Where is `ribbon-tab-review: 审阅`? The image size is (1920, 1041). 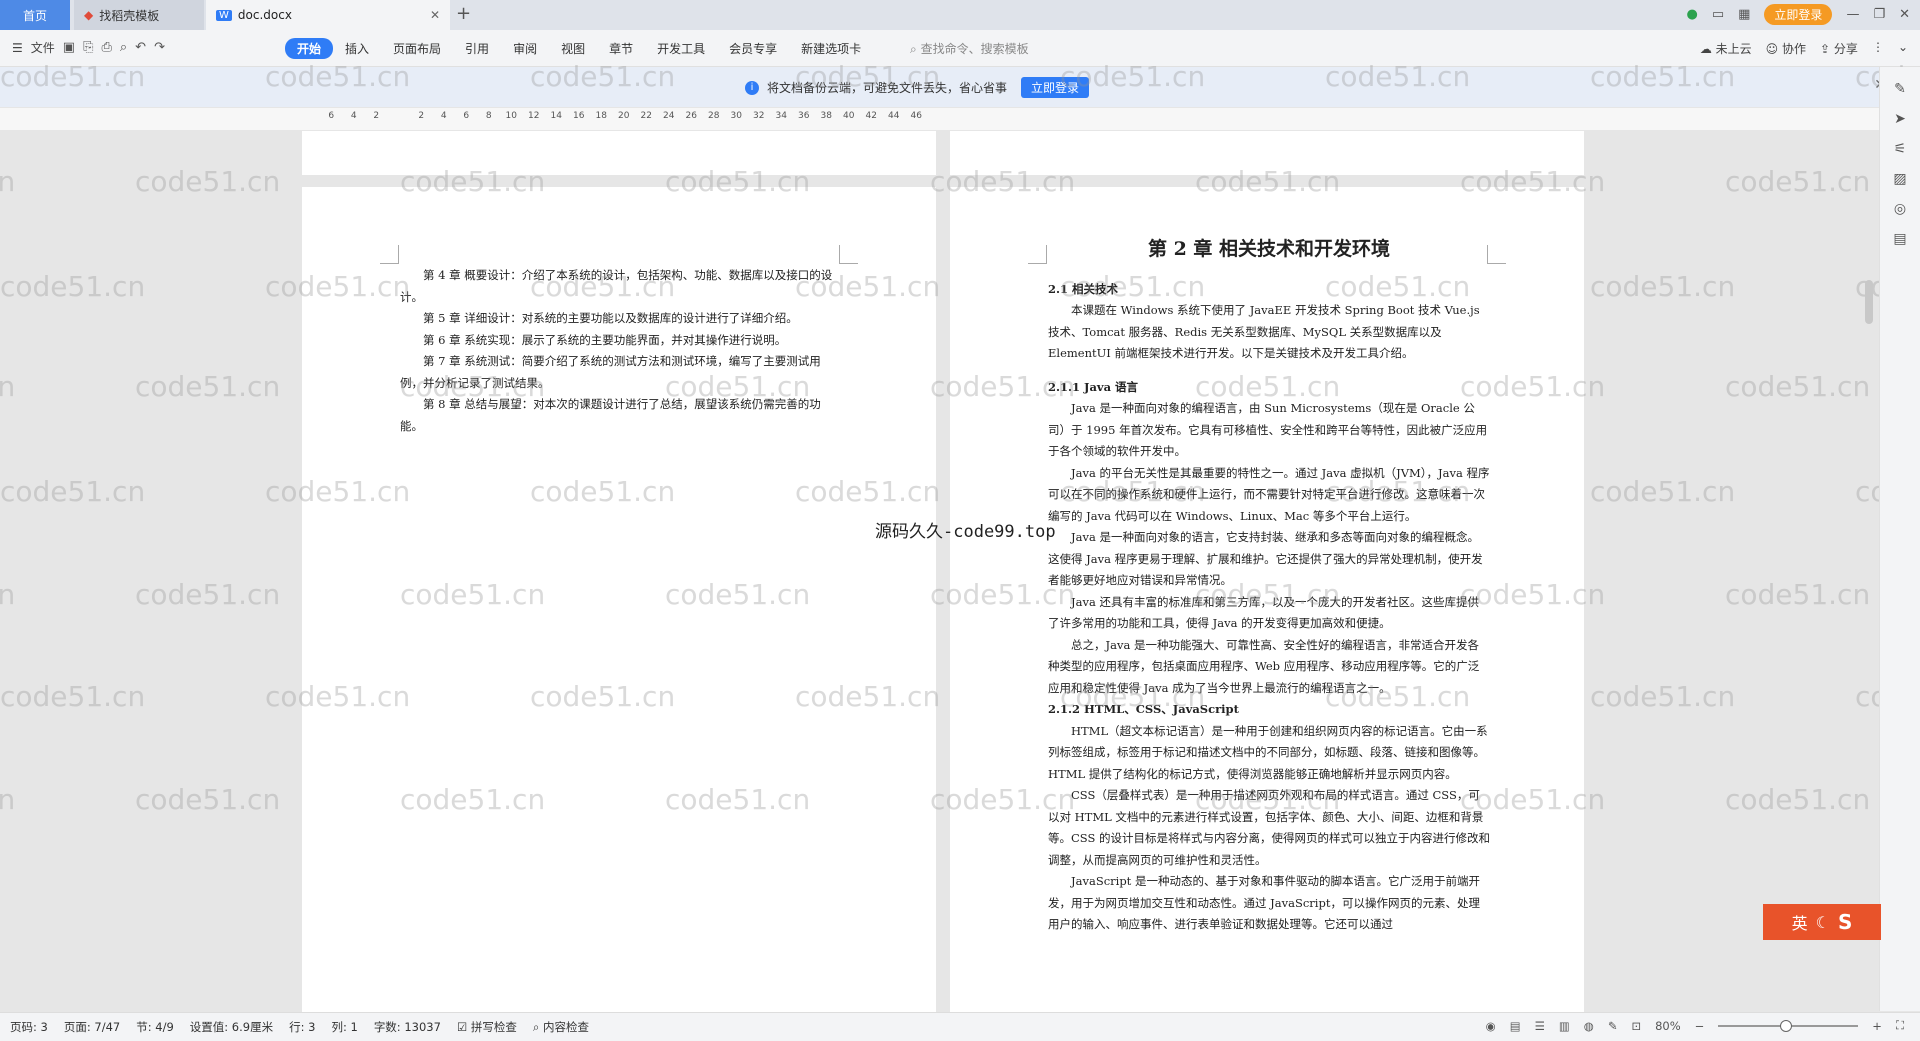 ribbon-tab-review: 审阅 is located at coordinates (525, 48).